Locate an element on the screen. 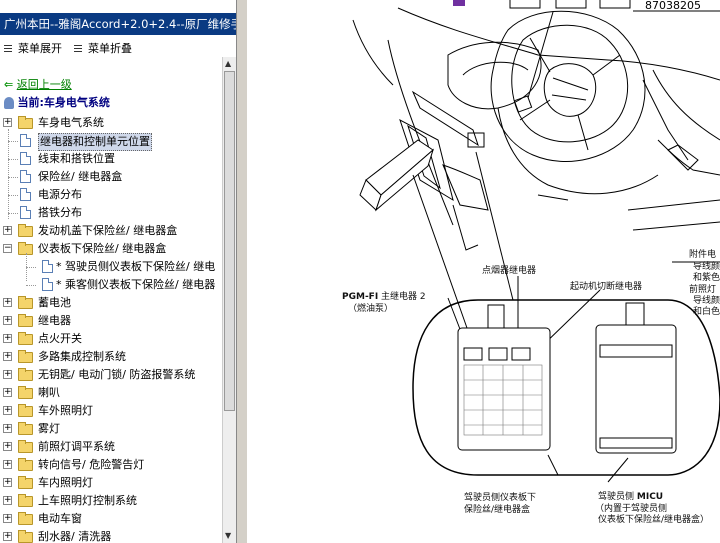 This screenshot has height=543, width=720. menu-collapse-button: 菜单折叠 is located at coordinates (103, 49).